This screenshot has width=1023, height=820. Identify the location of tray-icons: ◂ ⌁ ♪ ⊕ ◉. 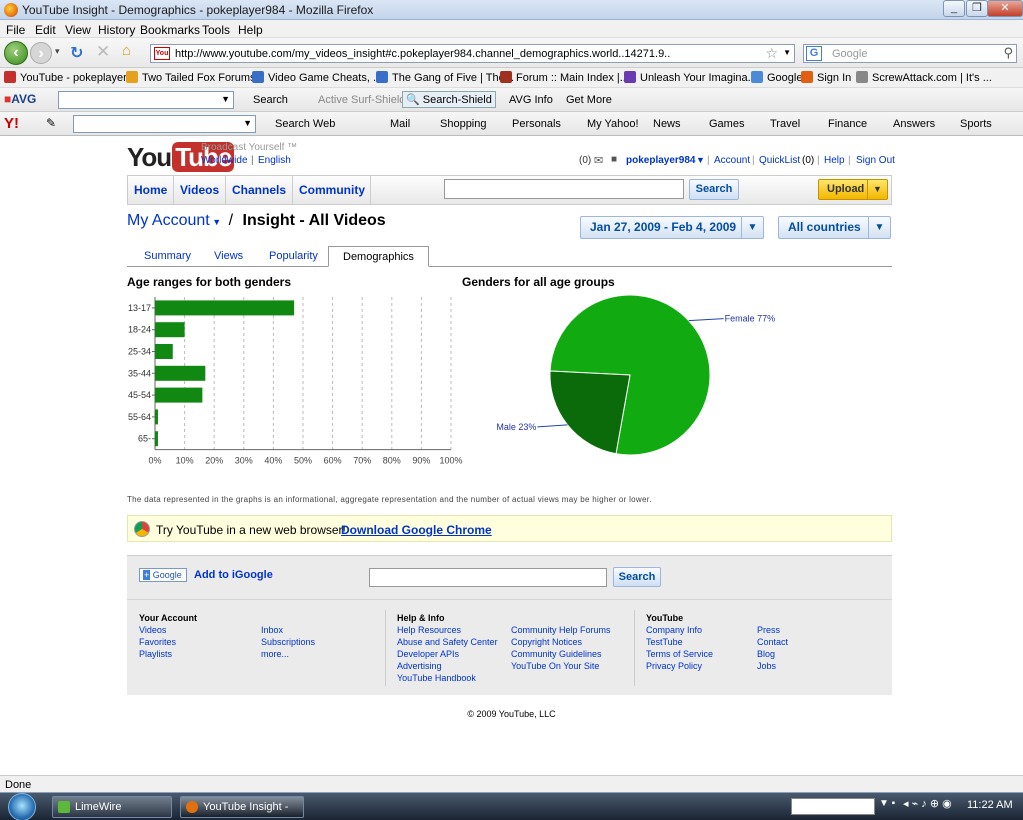
(927, 803).